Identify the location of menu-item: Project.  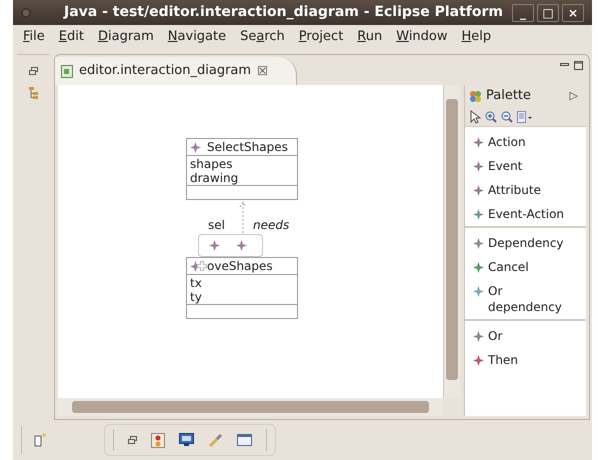
(321, 36).